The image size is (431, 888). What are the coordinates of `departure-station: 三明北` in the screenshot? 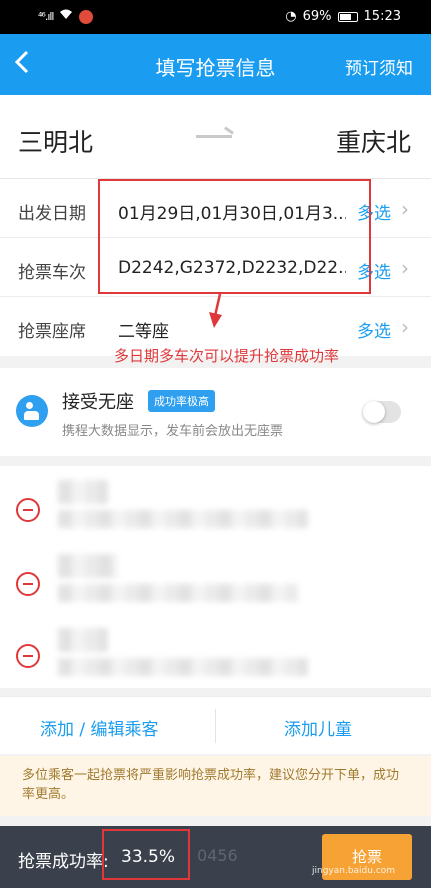 It's located at (55, 141).